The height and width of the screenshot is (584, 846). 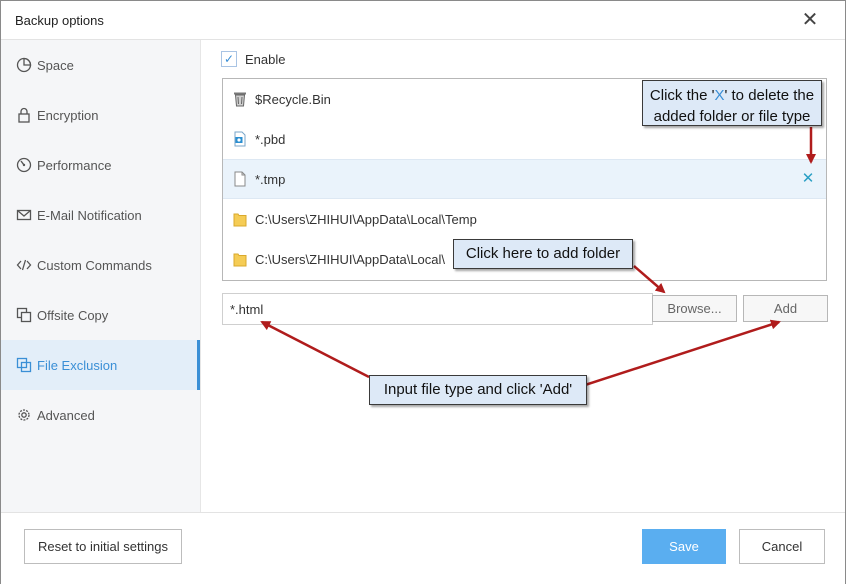 What do you see at coordinates (24, 365) in the screenshot?
I see `file-exclusion-icon` at bounding box center [24, 365].